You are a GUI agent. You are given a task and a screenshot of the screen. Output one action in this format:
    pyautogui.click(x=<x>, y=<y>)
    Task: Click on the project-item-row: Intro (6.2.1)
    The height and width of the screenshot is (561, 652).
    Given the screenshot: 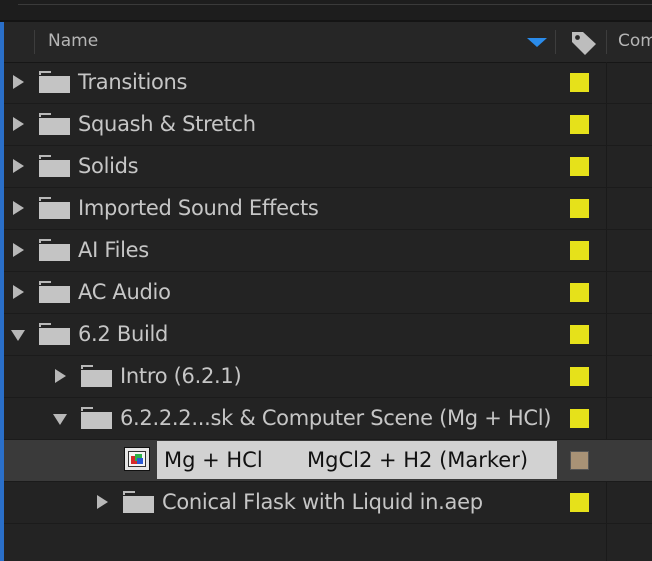 What is the action you would take?
    pyautogui.click(x=328, y=377)
    